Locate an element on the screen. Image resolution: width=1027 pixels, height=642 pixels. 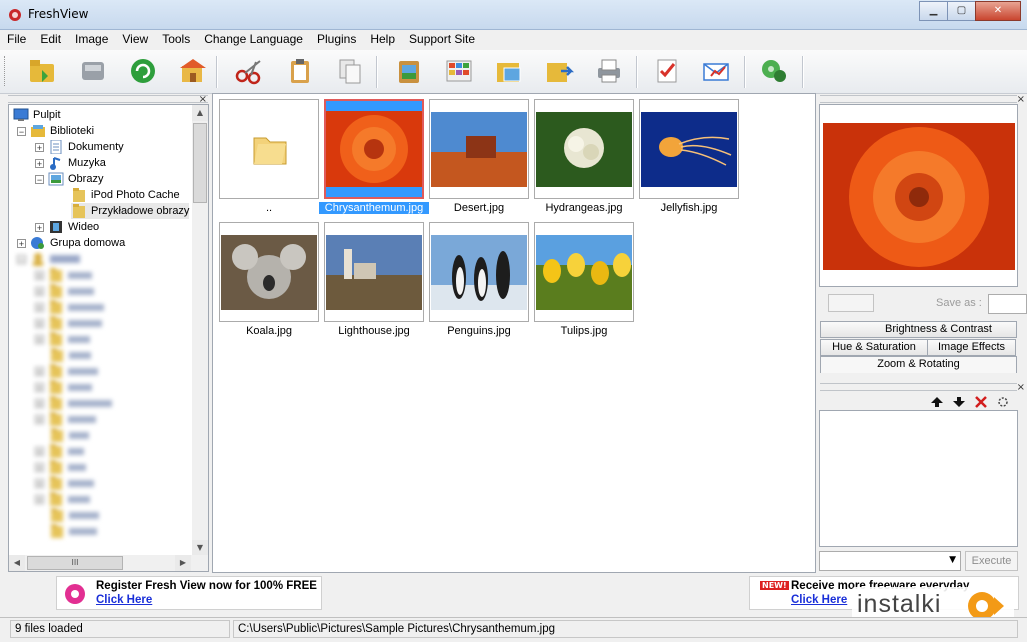
plugins-button is located at coordinates (774, 71).